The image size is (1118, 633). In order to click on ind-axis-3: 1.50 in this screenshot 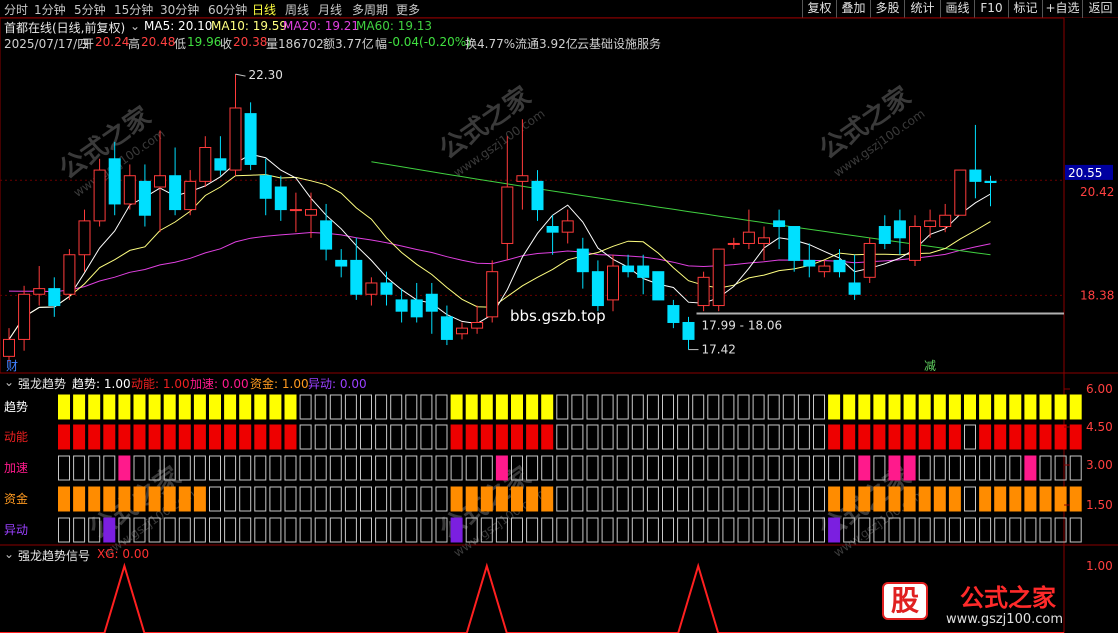, I will do `click(1099, 505)`.